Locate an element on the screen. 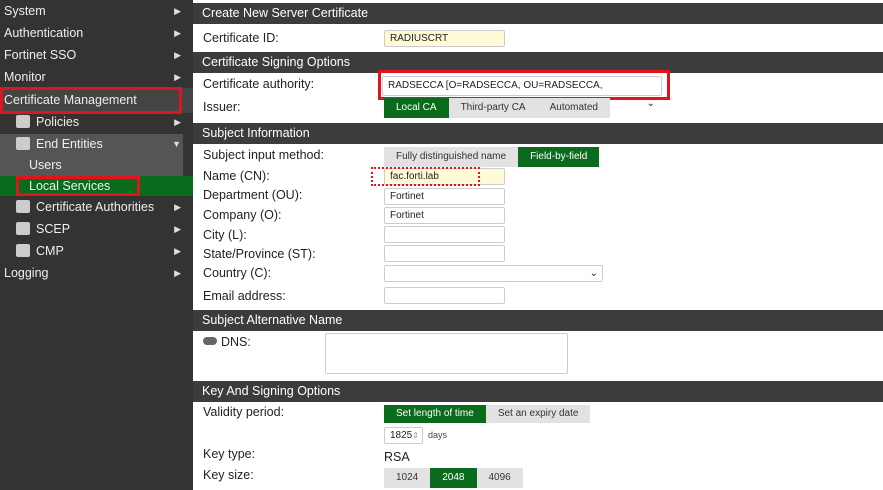  label: Certificate Authorities is located at coordinates (95, 207).